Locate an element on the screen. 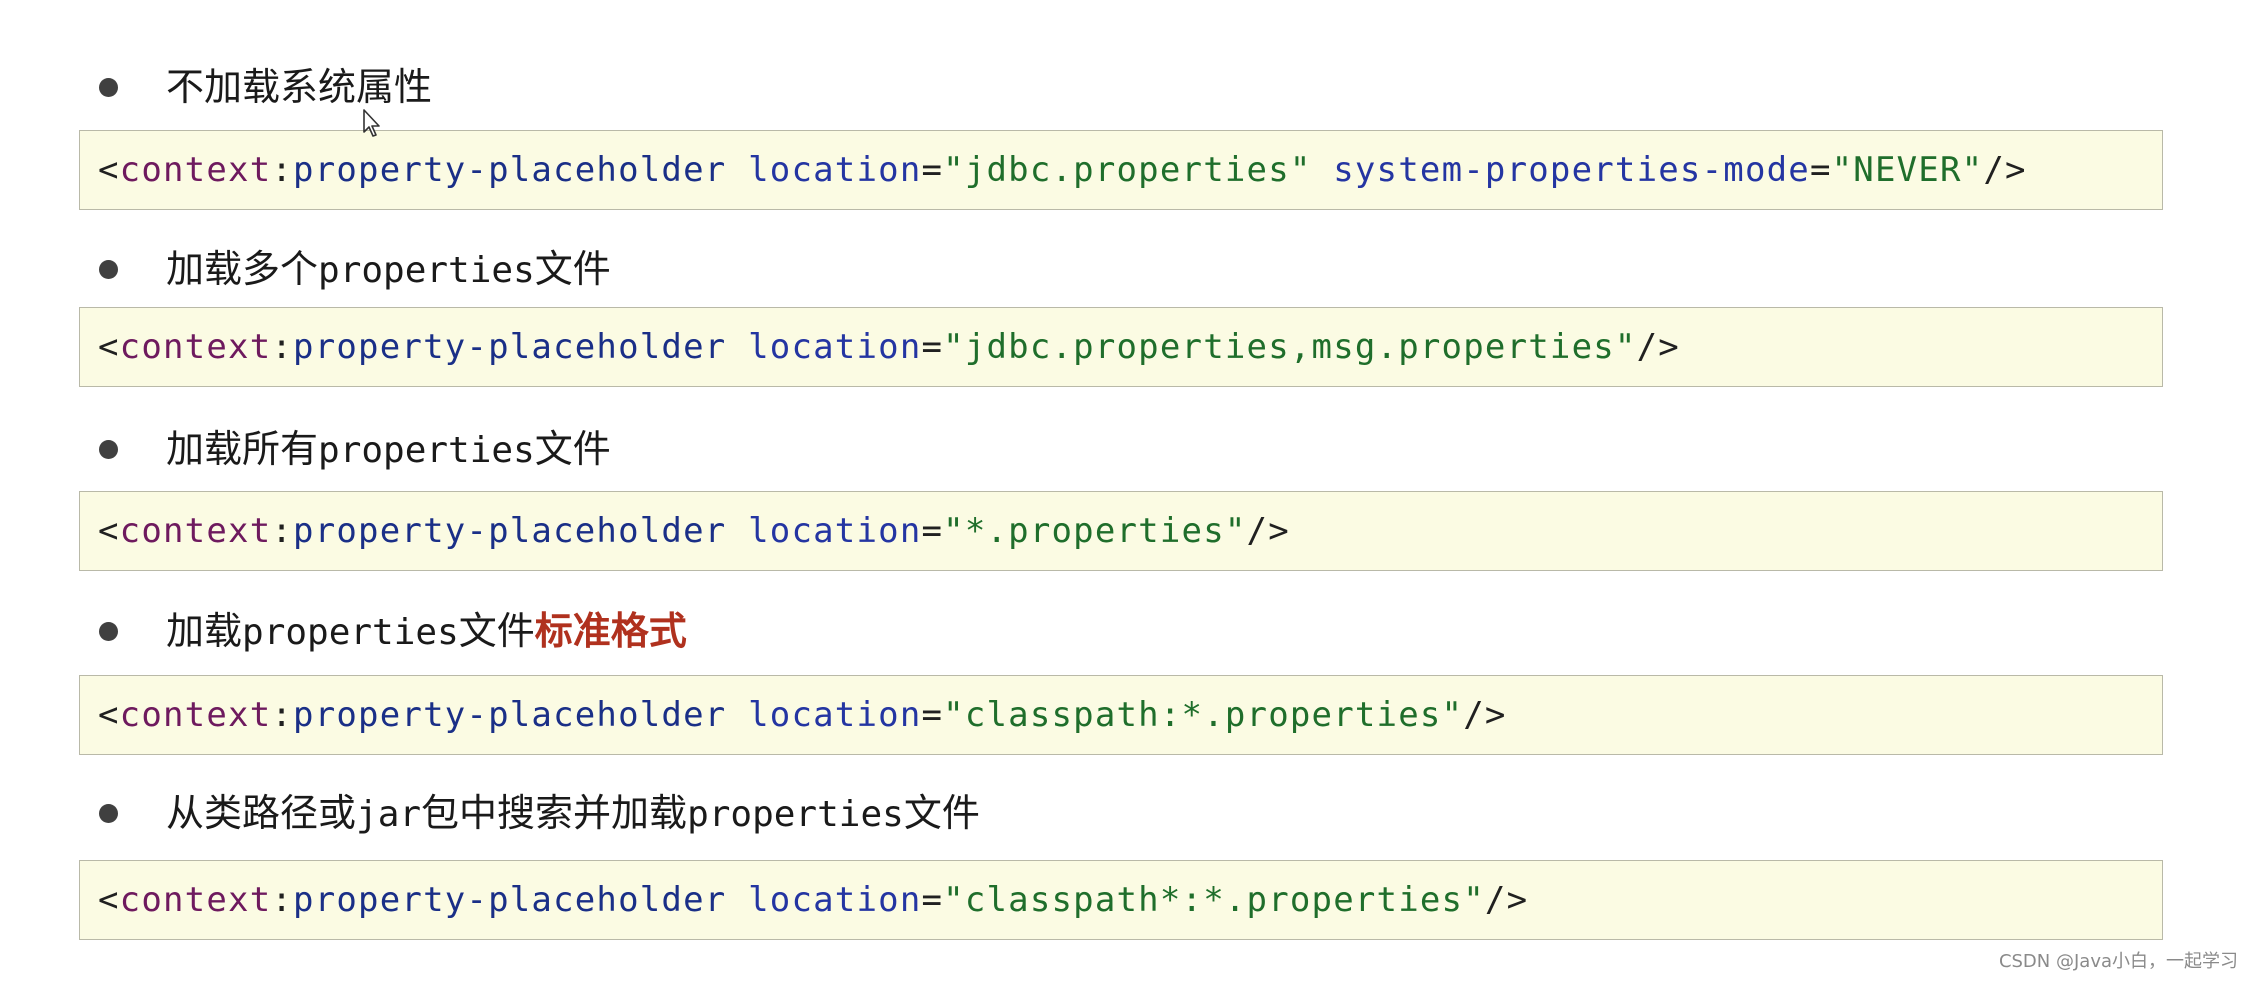 The image size is (2252, 981). bullet-text: 从类路径或jar包中搜索并加载properties文件 is located at coordinates (573, 813).